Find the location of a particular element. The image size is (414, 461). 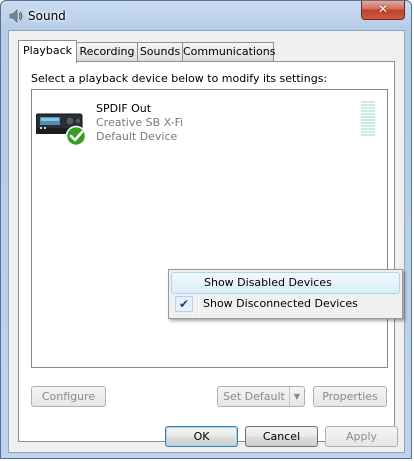

configure-button: Configure is located at coordinates (68, 396).